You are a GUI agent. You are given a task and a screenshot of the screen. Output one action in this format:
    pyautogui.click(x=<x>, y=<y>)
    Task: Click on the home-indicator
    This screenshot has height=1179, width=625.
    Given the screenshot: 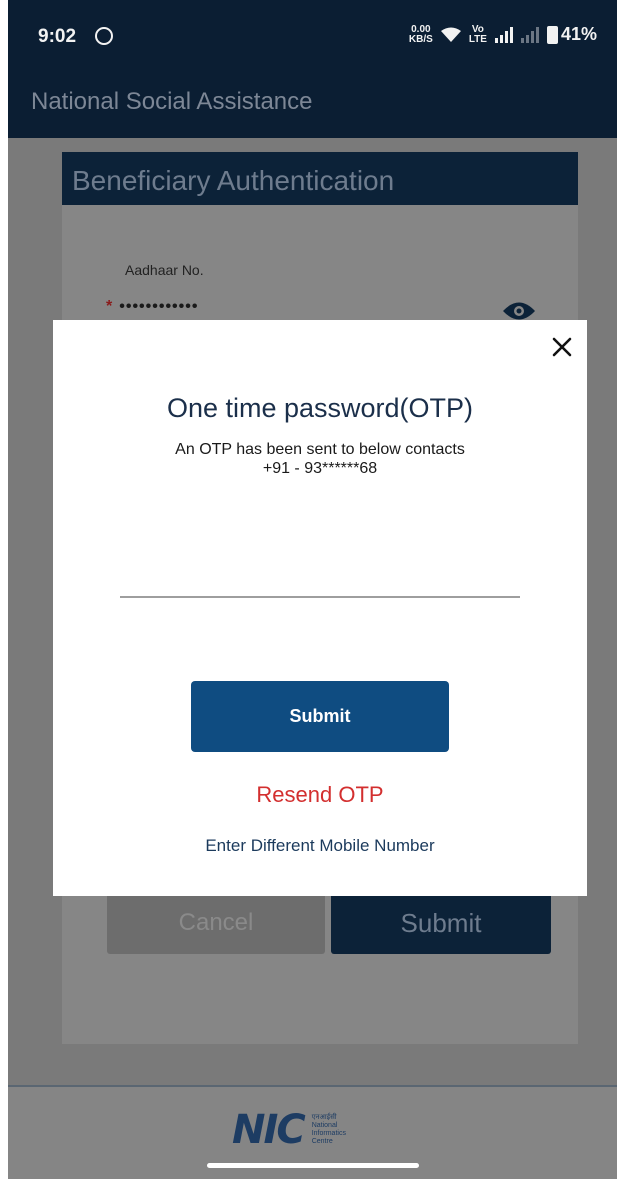 What is the action you would take?
    pyautogui.click(x=313, y=1165)
    